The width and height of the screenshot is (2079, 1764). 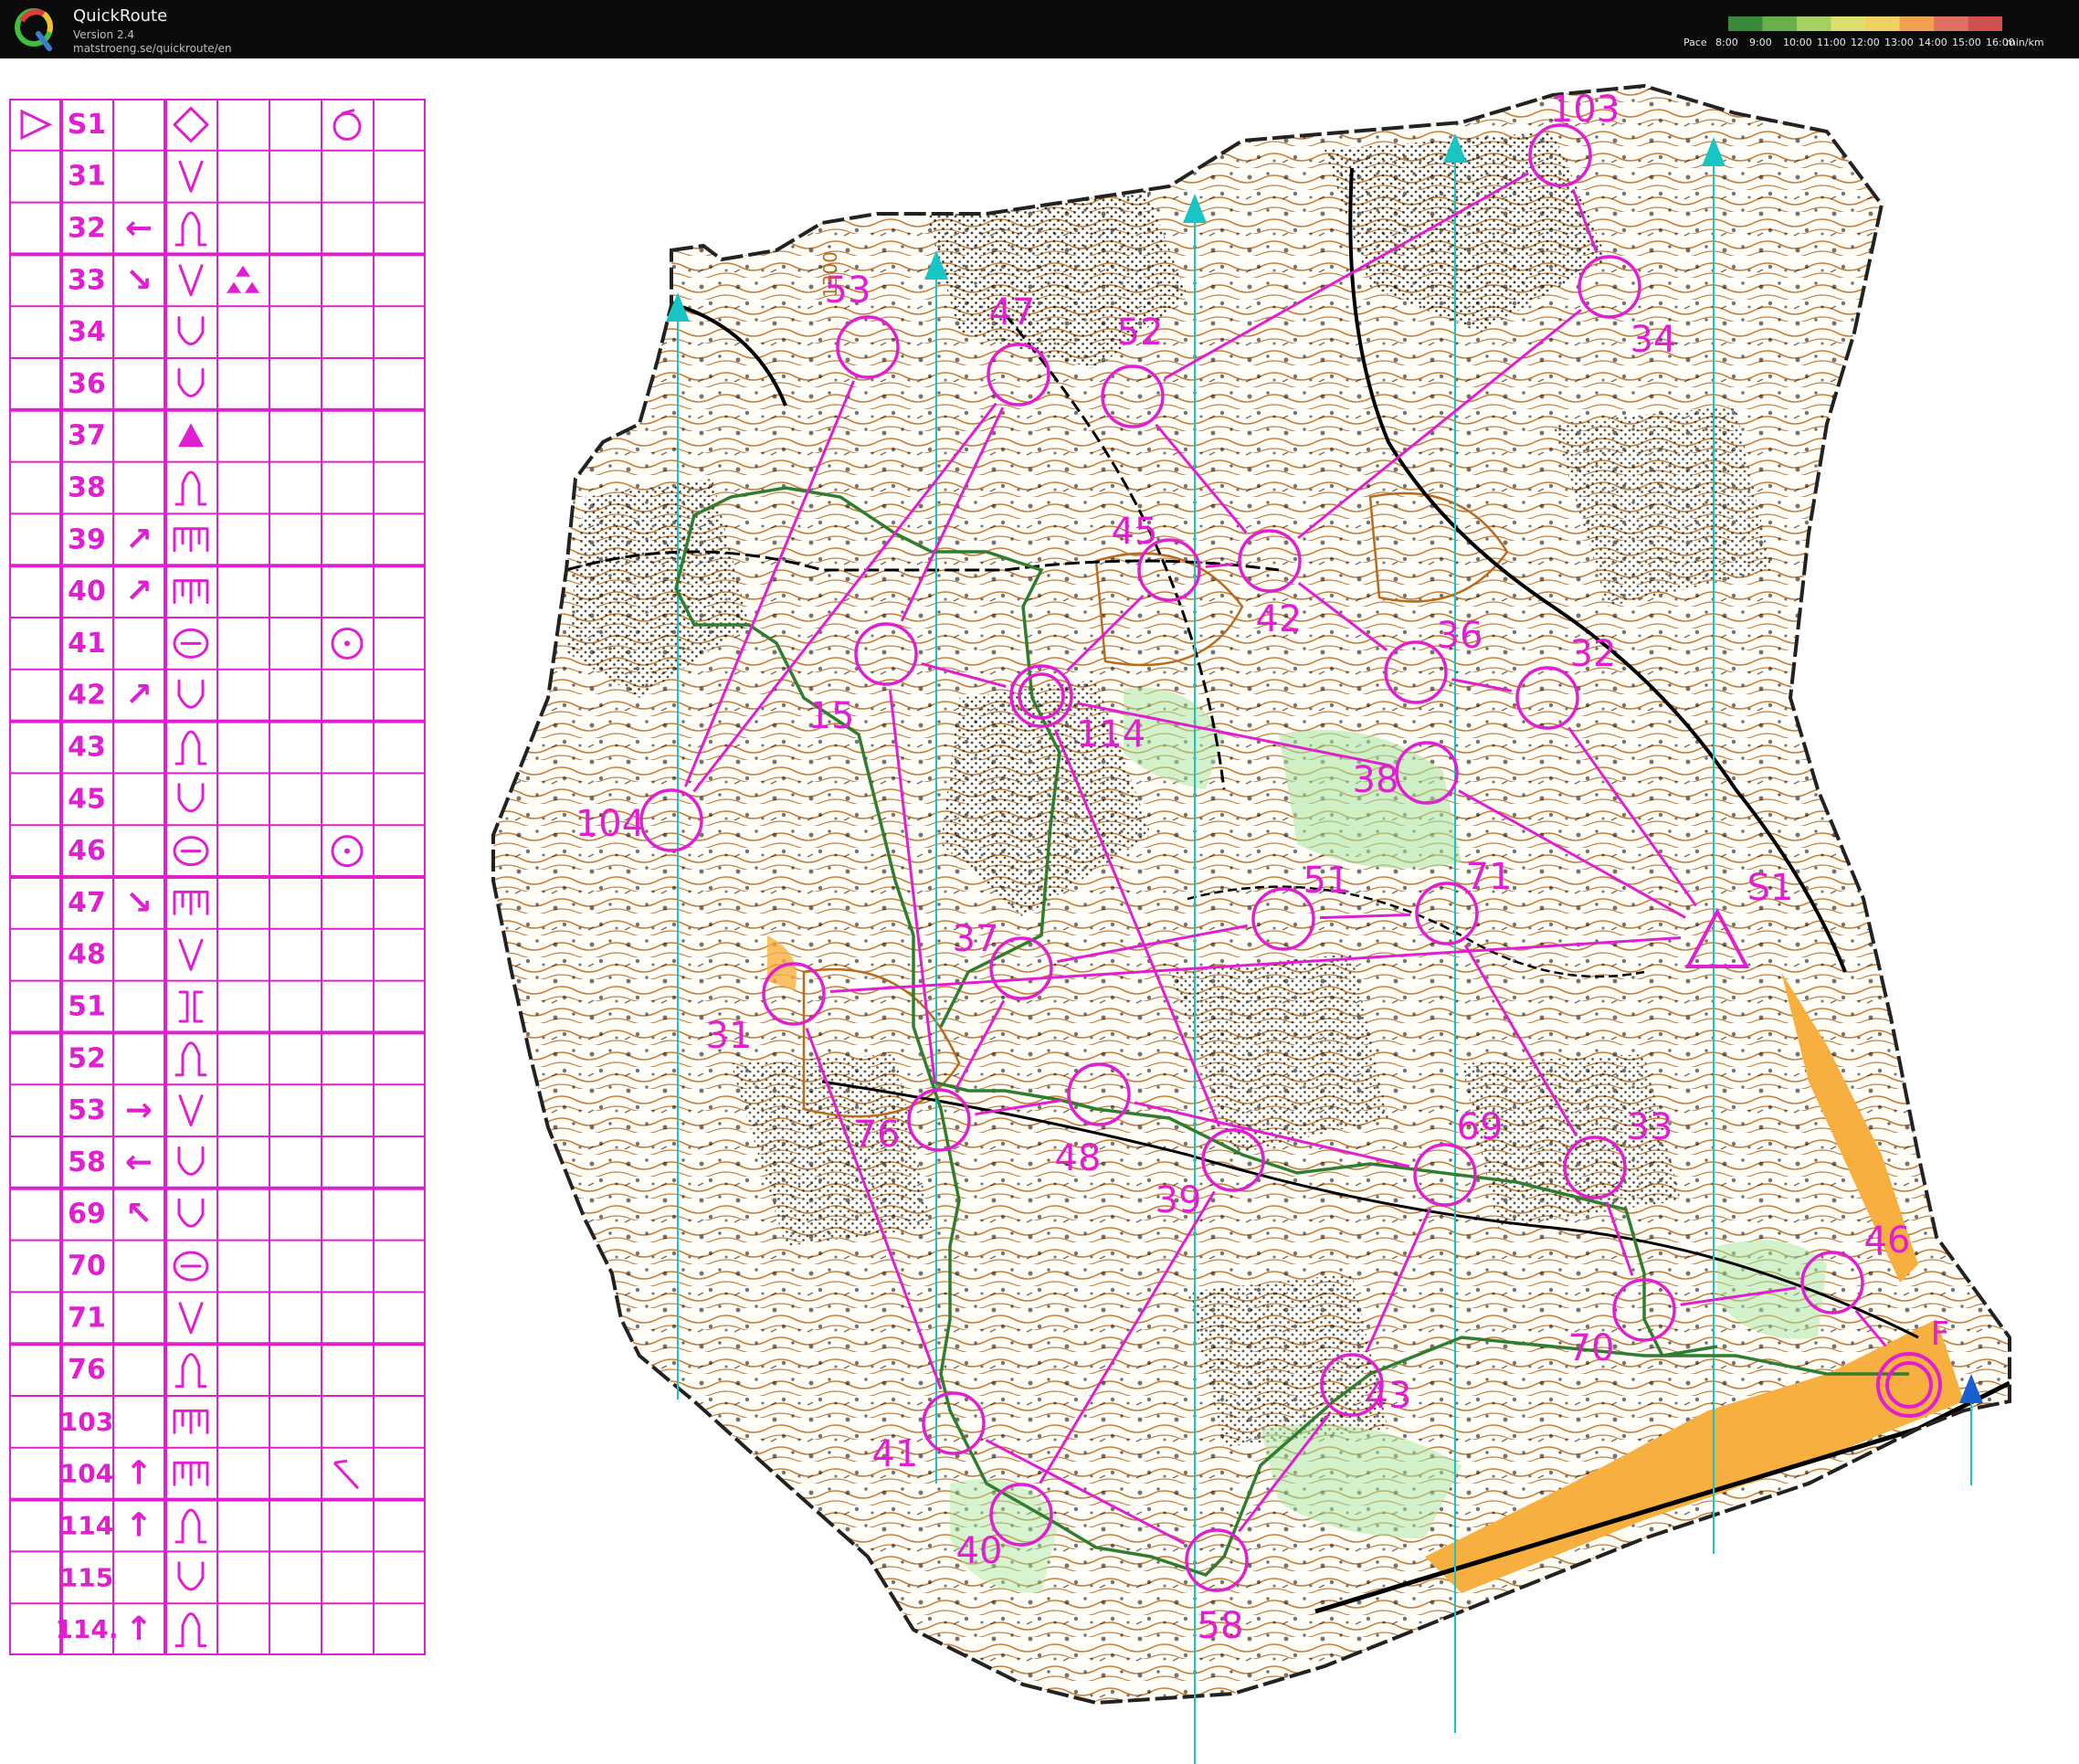 I want to click on description-row: 37, so click(x=136, y=436).